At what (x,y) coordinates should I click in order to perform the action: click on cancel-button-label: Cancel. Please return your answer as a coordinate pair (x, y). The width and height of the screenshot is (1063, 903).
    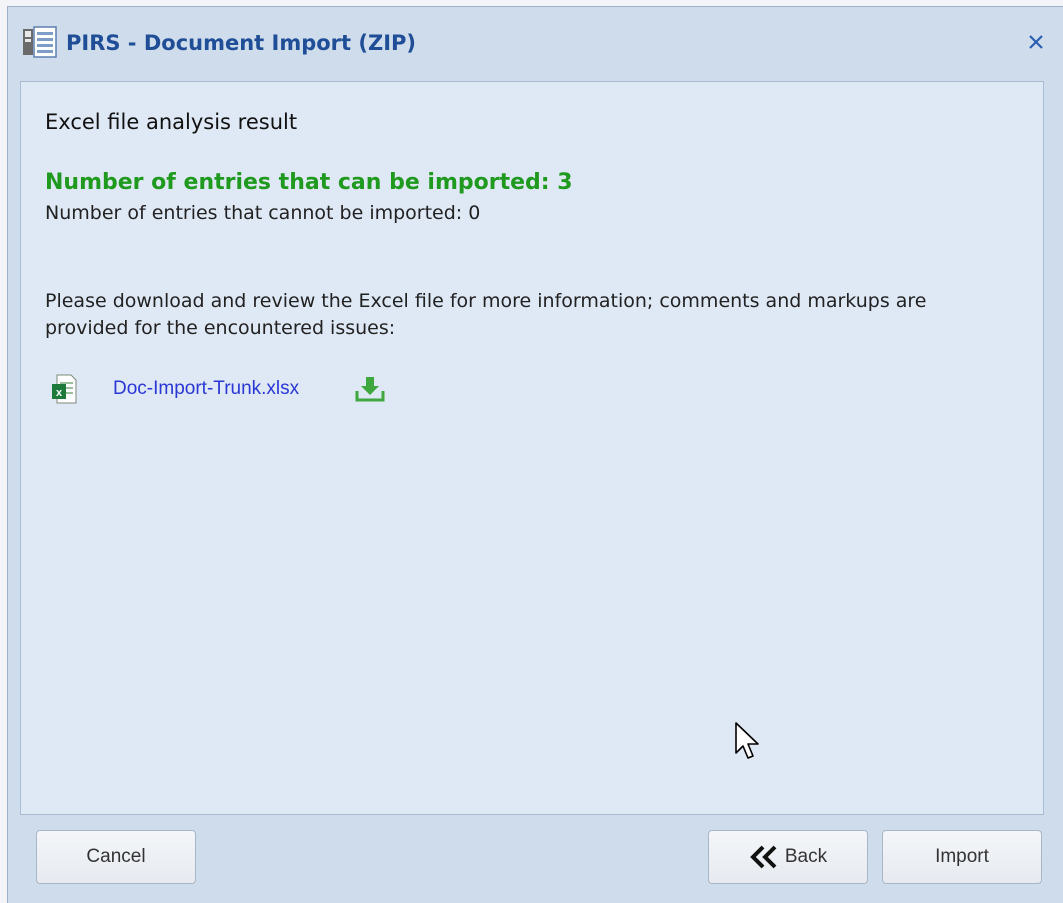
    Looking at the image, I should click on (116, 856).